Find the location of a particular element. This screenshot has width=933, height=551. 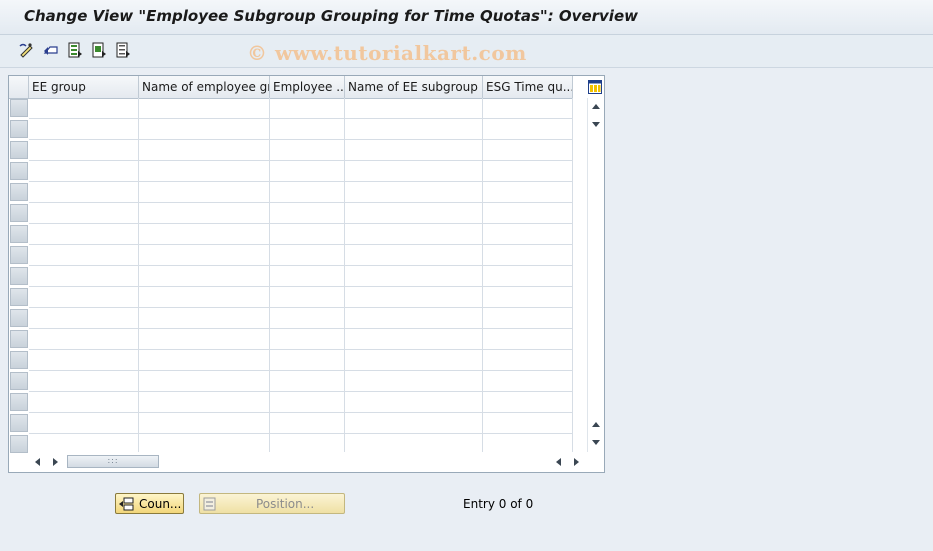

count-icon is located at coordinates (126, 503).